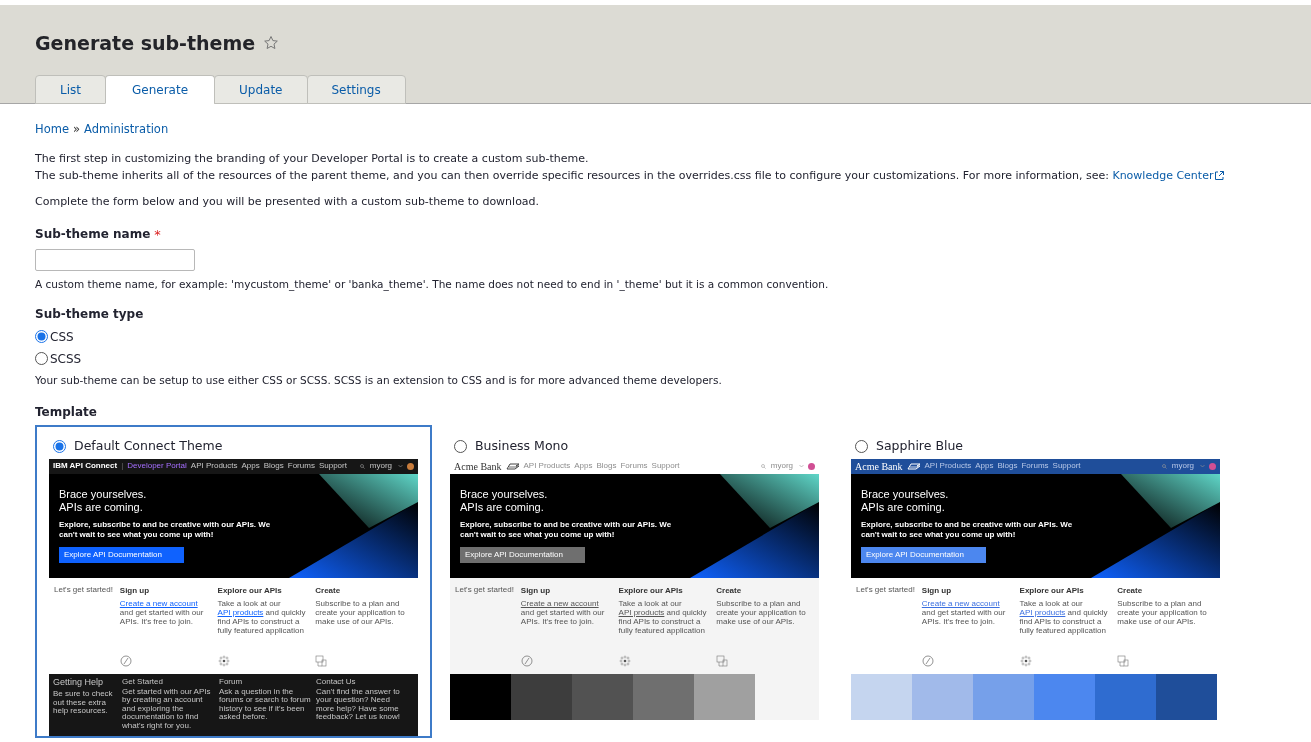 The width and height of the screenshot is (1311, 742). Describe the element at coordinates (920, 446) in the screenshot. I see `template-name: Sapphire Blue` at that location.